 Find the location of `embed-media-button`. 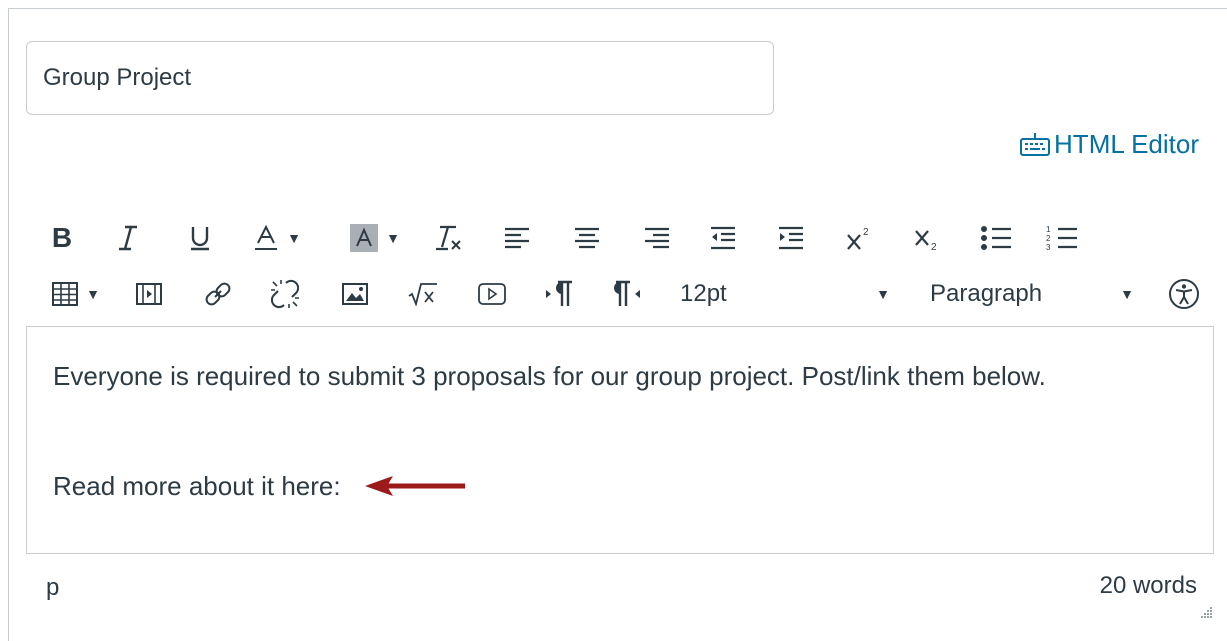

embed-media-button is located at coordinates (492, 294).